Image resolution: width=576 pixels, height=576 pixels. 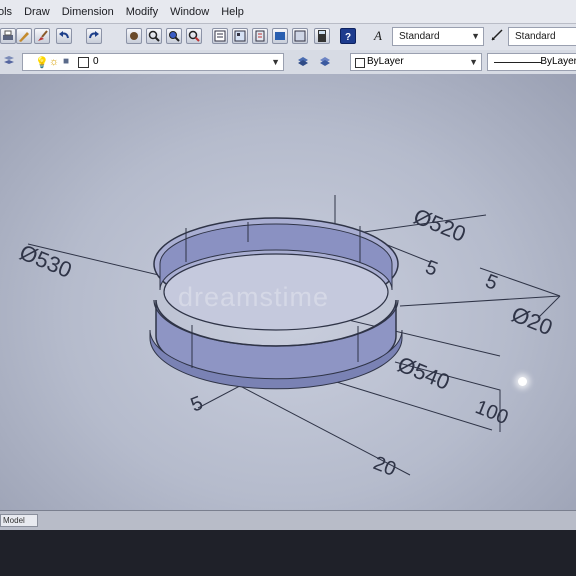 What do you see at coordinates (300, 36) in the screenshot?
I see `markup-icon` at bounding box center [300, 36].